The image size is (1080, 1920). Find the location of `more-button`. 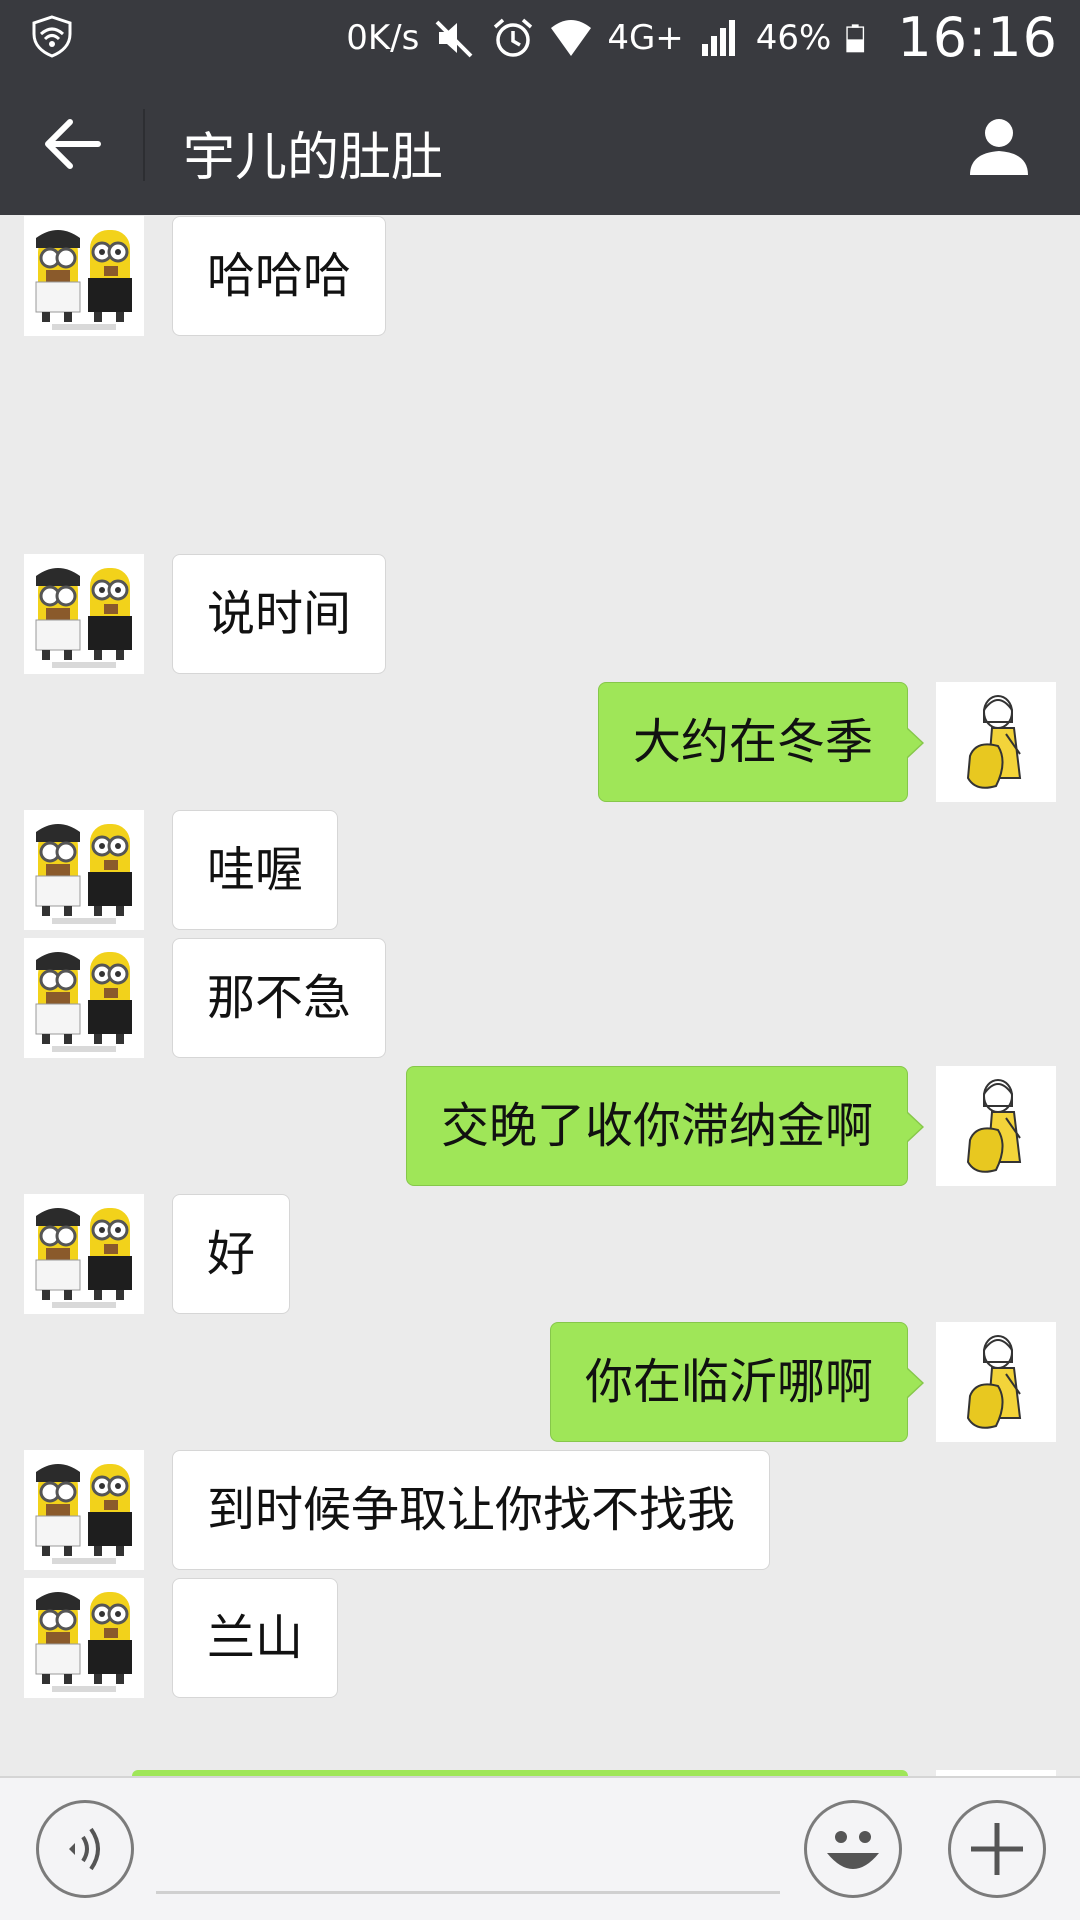

more-button is located at coordinates (997, 1849).